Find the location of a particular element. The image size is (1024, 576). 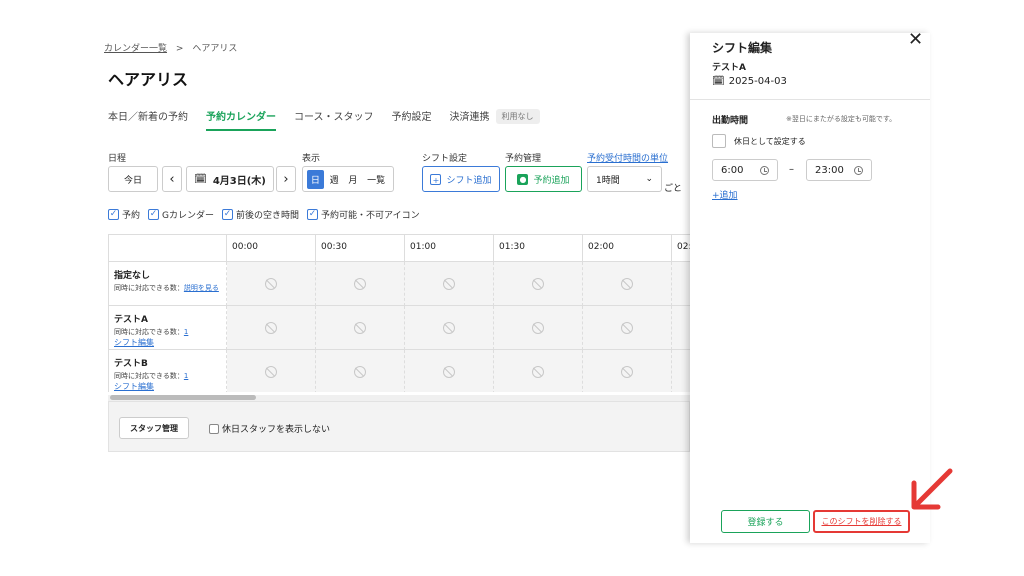

add-reservation-button: ● 予約追加 is located at coordinates (543, 179).